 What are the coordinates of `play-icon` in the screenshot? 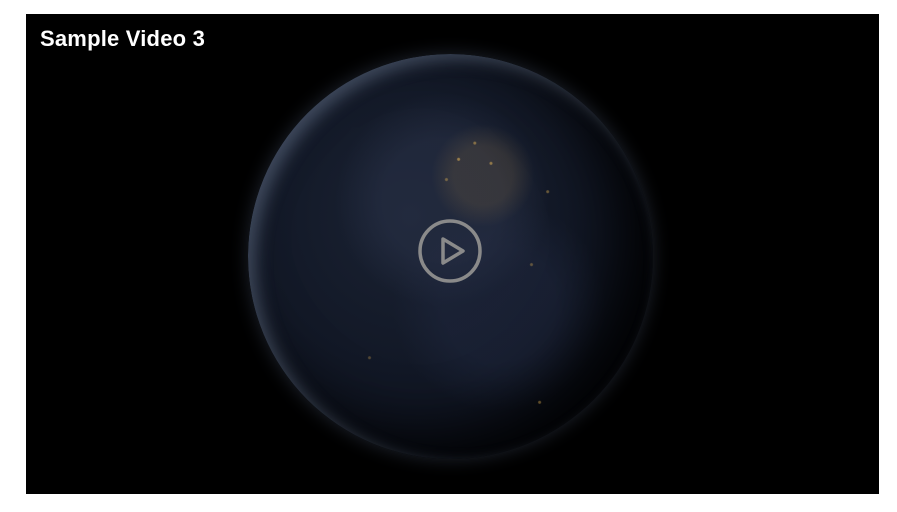 It's located at (450, 251).